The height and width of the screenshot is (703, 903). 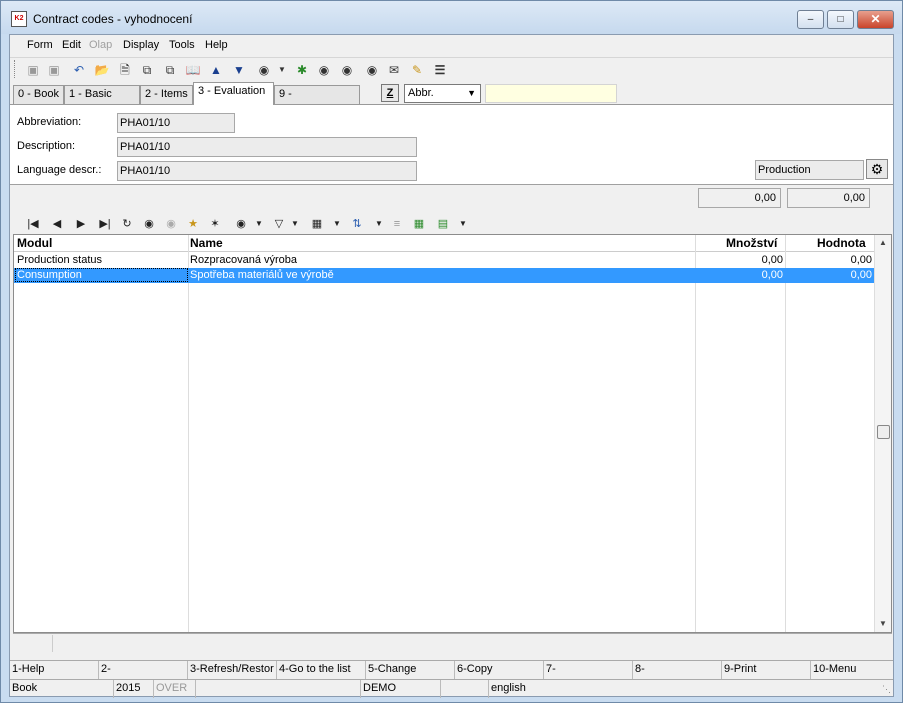 I want to click on column-header-modul: Modul, so click(x=34, y=243).